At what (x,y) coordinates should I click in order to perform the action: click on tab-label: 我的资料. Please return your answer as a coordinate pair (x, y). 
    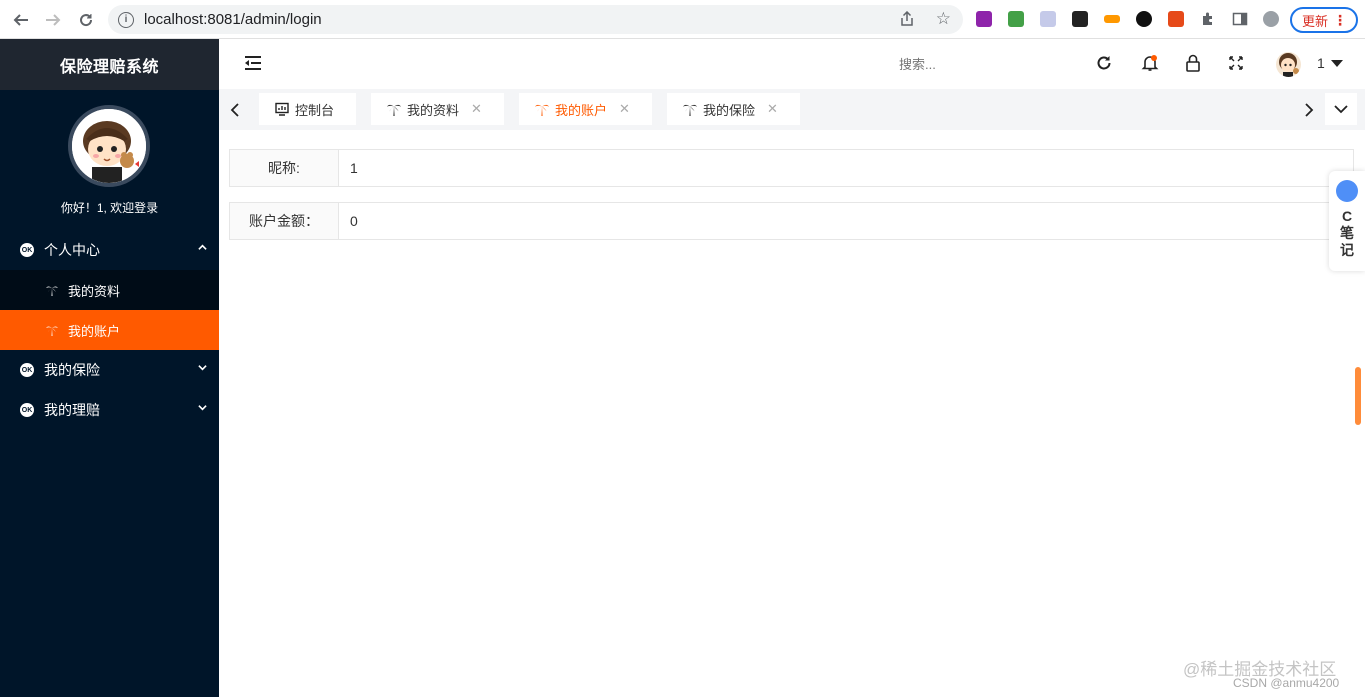
    Looking at the image, I should click on (433, 110).